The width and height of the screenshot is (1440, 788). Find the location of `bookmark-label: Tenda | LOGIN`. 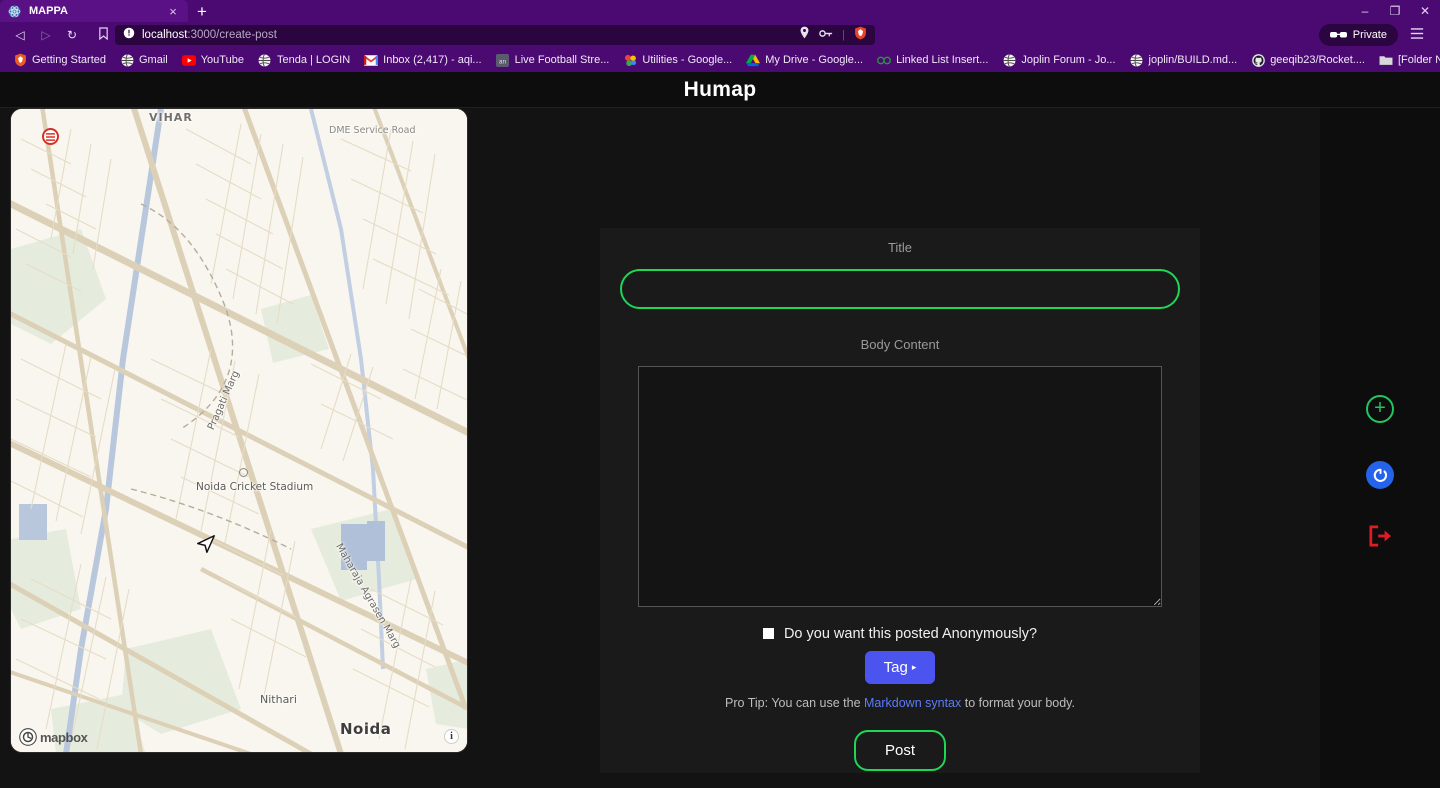

bookmark-label: Tenda | LOGIN is located at coordinates (313, 60).